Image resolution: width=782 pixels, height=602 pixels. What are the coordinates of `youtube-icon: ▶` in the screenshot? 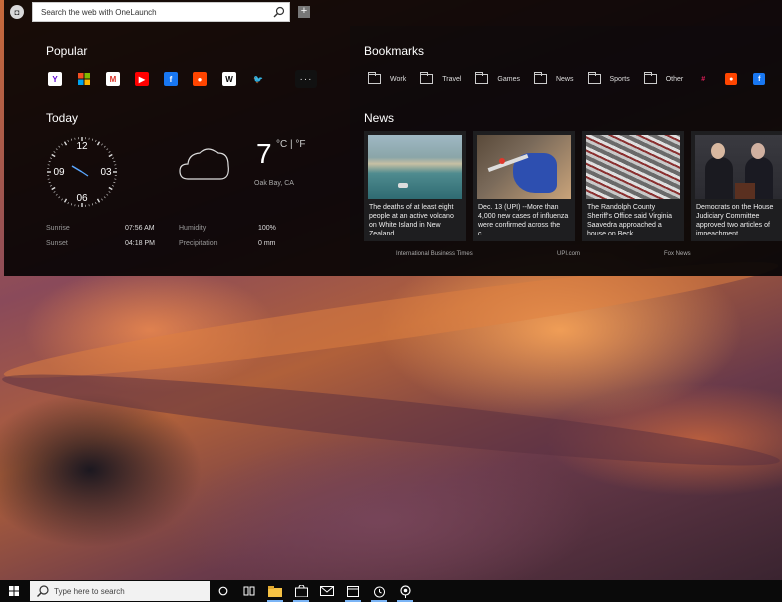 It's located at (142, 79).